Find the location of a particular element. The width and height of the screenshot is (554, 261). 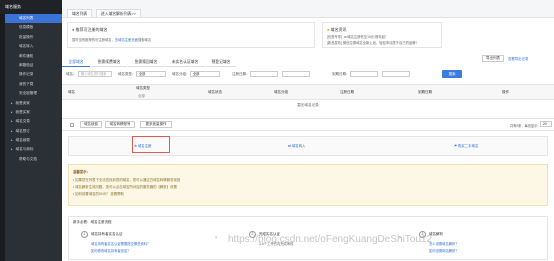

register-link: 去域名注册页面 is located at coordinates (126, 40).